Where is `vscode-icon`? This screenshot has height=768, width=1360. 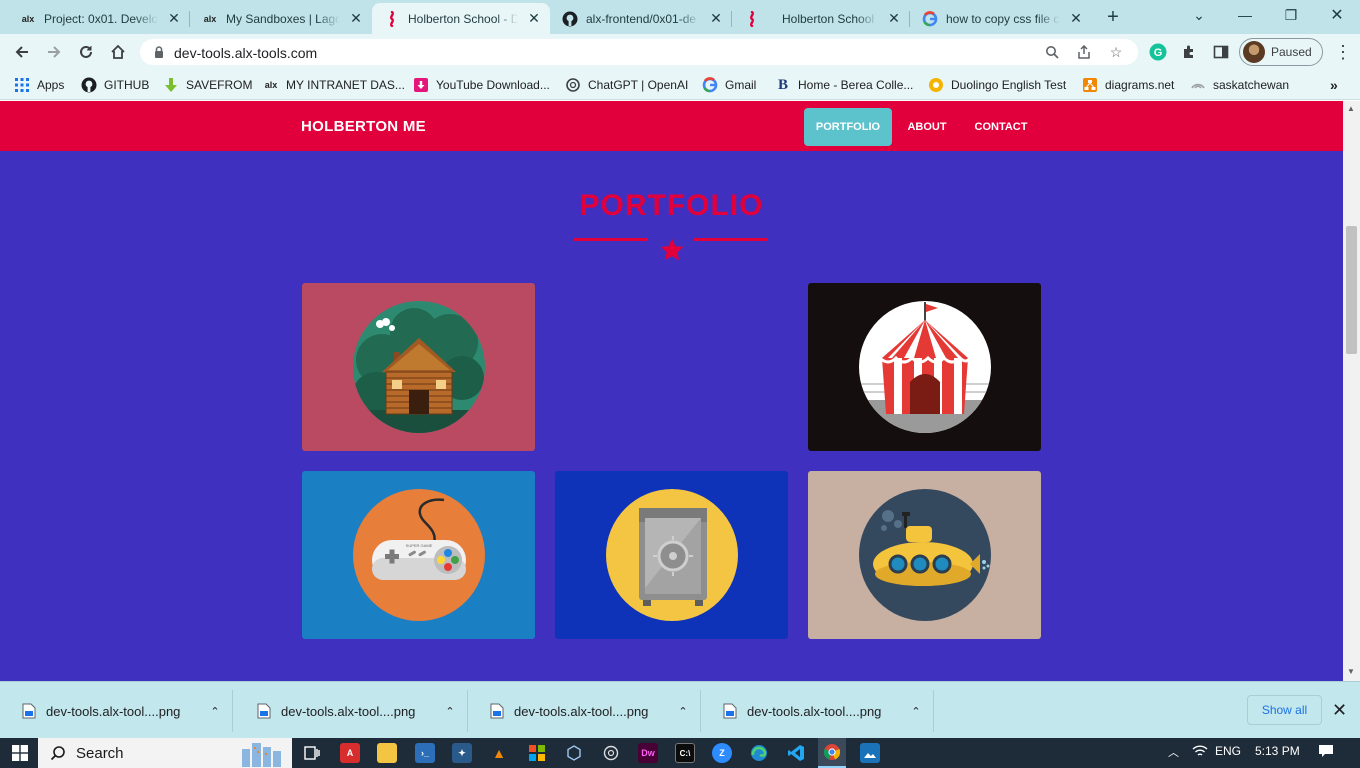
vscode-icon is located at coordinates (796, 753).